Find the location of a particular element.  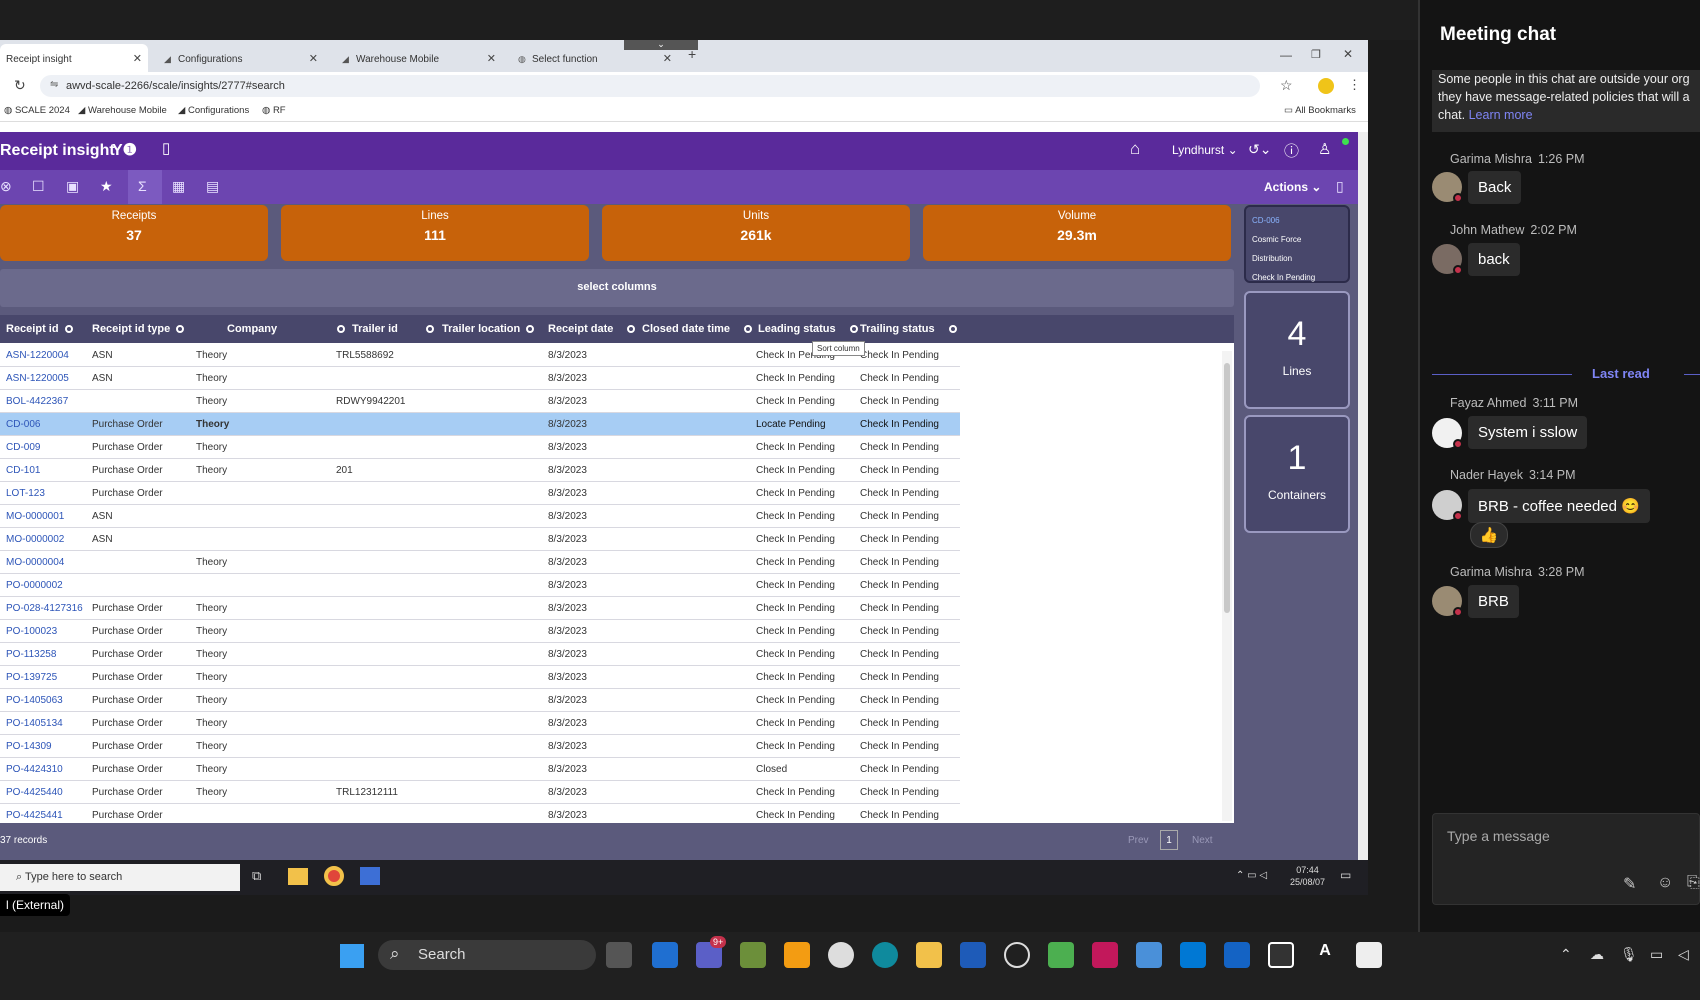

save-icon: ▣ is located at coordinates (72, 186).